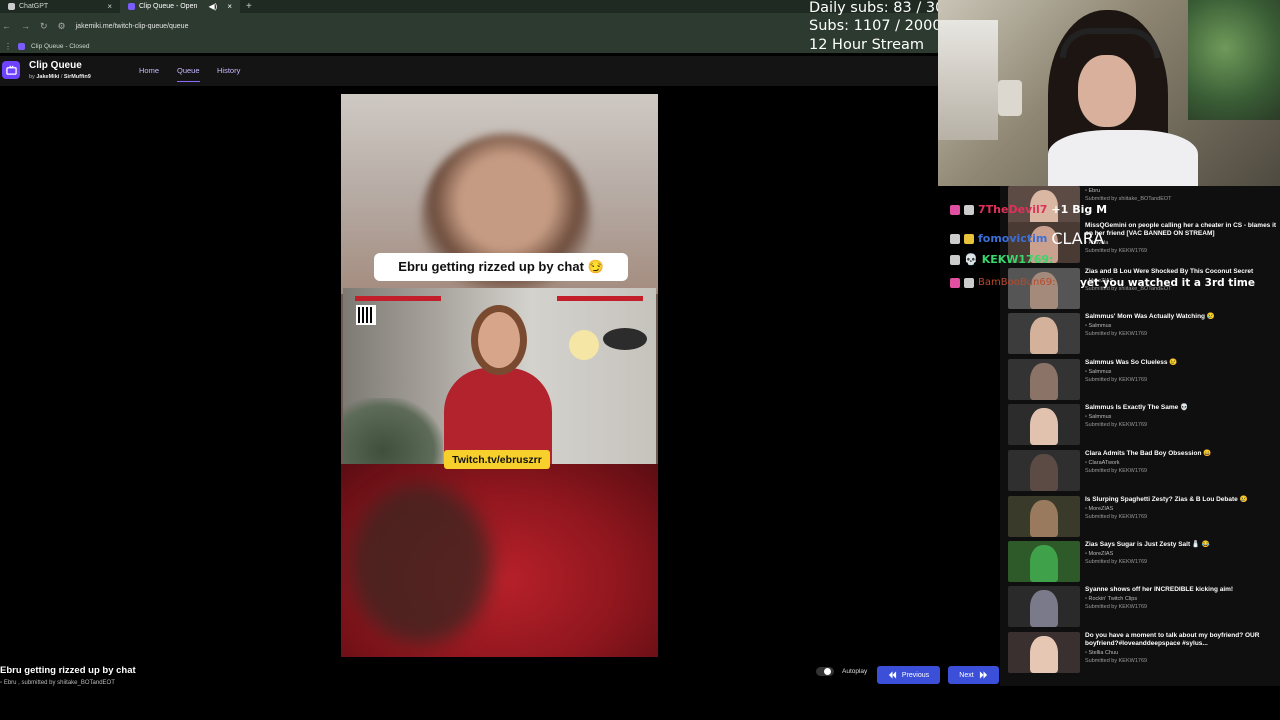 This screenshot has height=720, width=1280. Describe the element at coordinates (1013, 238) in the screenshot. I see `chat-username: fomovictim` at that location.